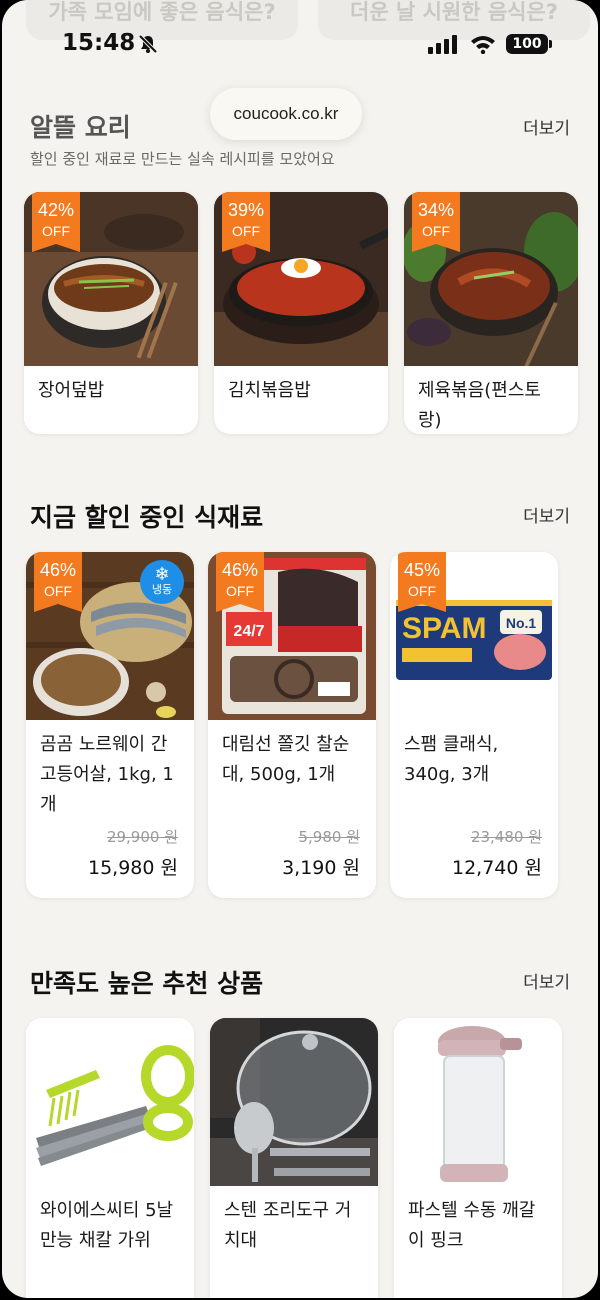  What do you see at coordinates (111, 279) in the screenshot?
I see `recipe-image: 42% OFF` at bounding box center [111, 279].